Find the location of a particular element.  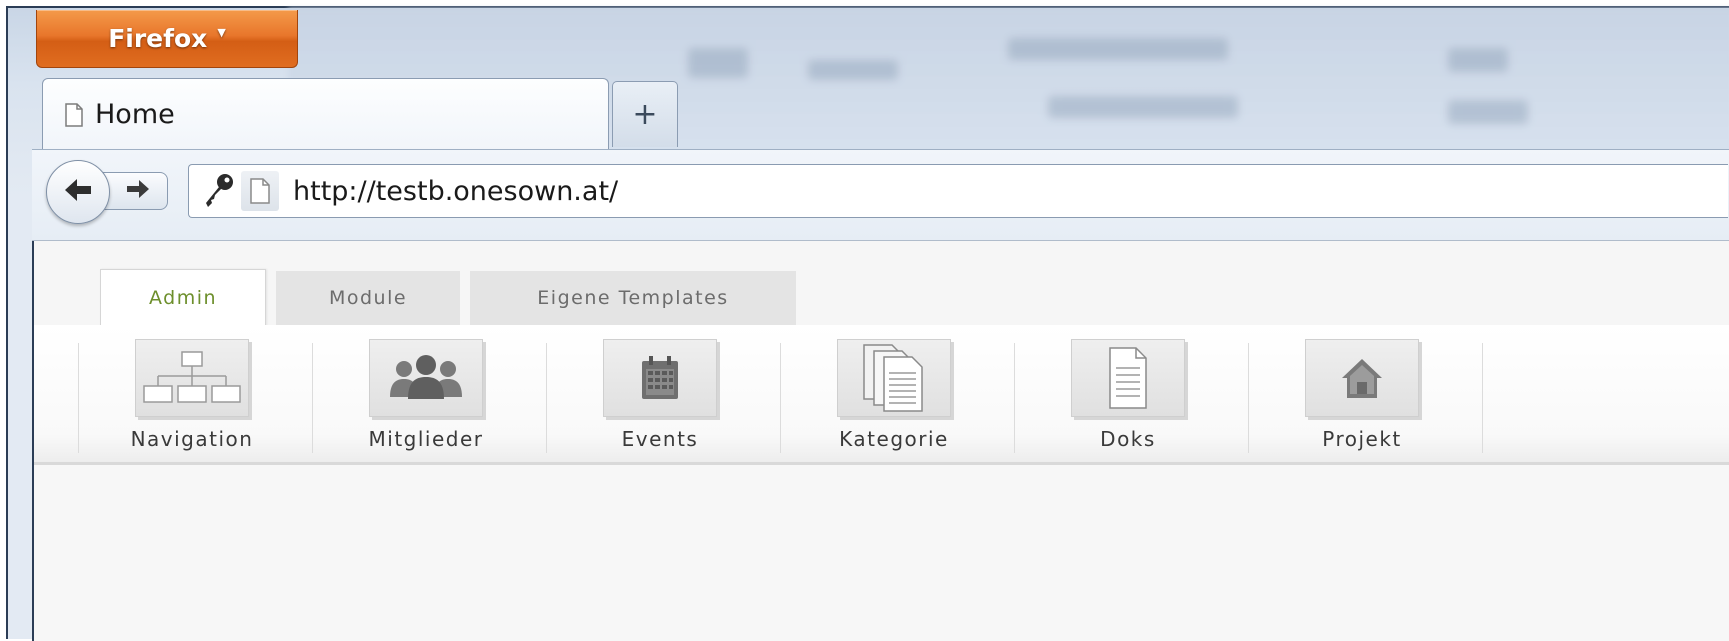

toolbar-label-events: Events is located at coordinates (660, 439).